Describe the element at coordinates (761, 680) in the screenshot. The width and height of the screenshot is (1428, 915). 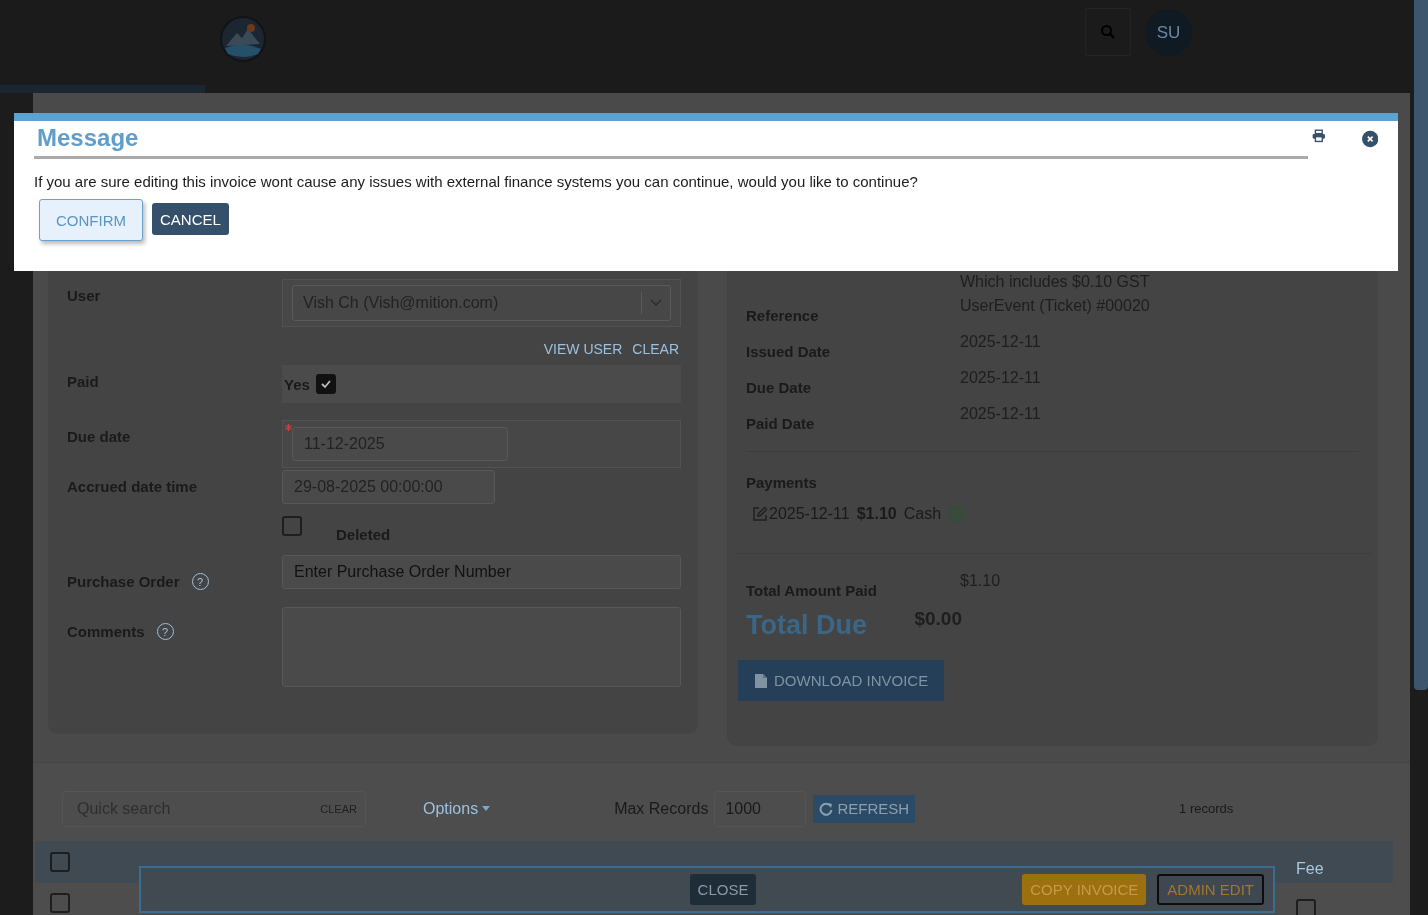
I see `file-icon` at that location.